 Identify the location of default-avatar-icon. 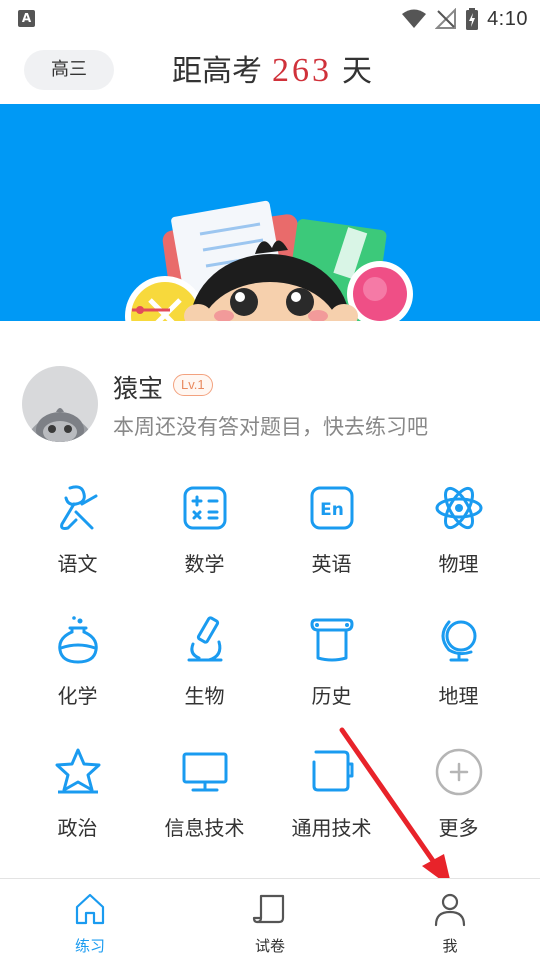
(60, 425).